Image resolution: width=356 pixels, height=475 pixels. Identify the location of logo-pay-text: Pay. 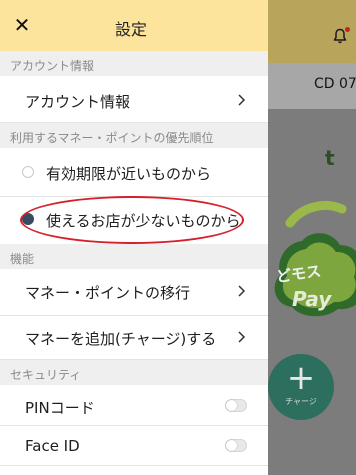
(312, 299).